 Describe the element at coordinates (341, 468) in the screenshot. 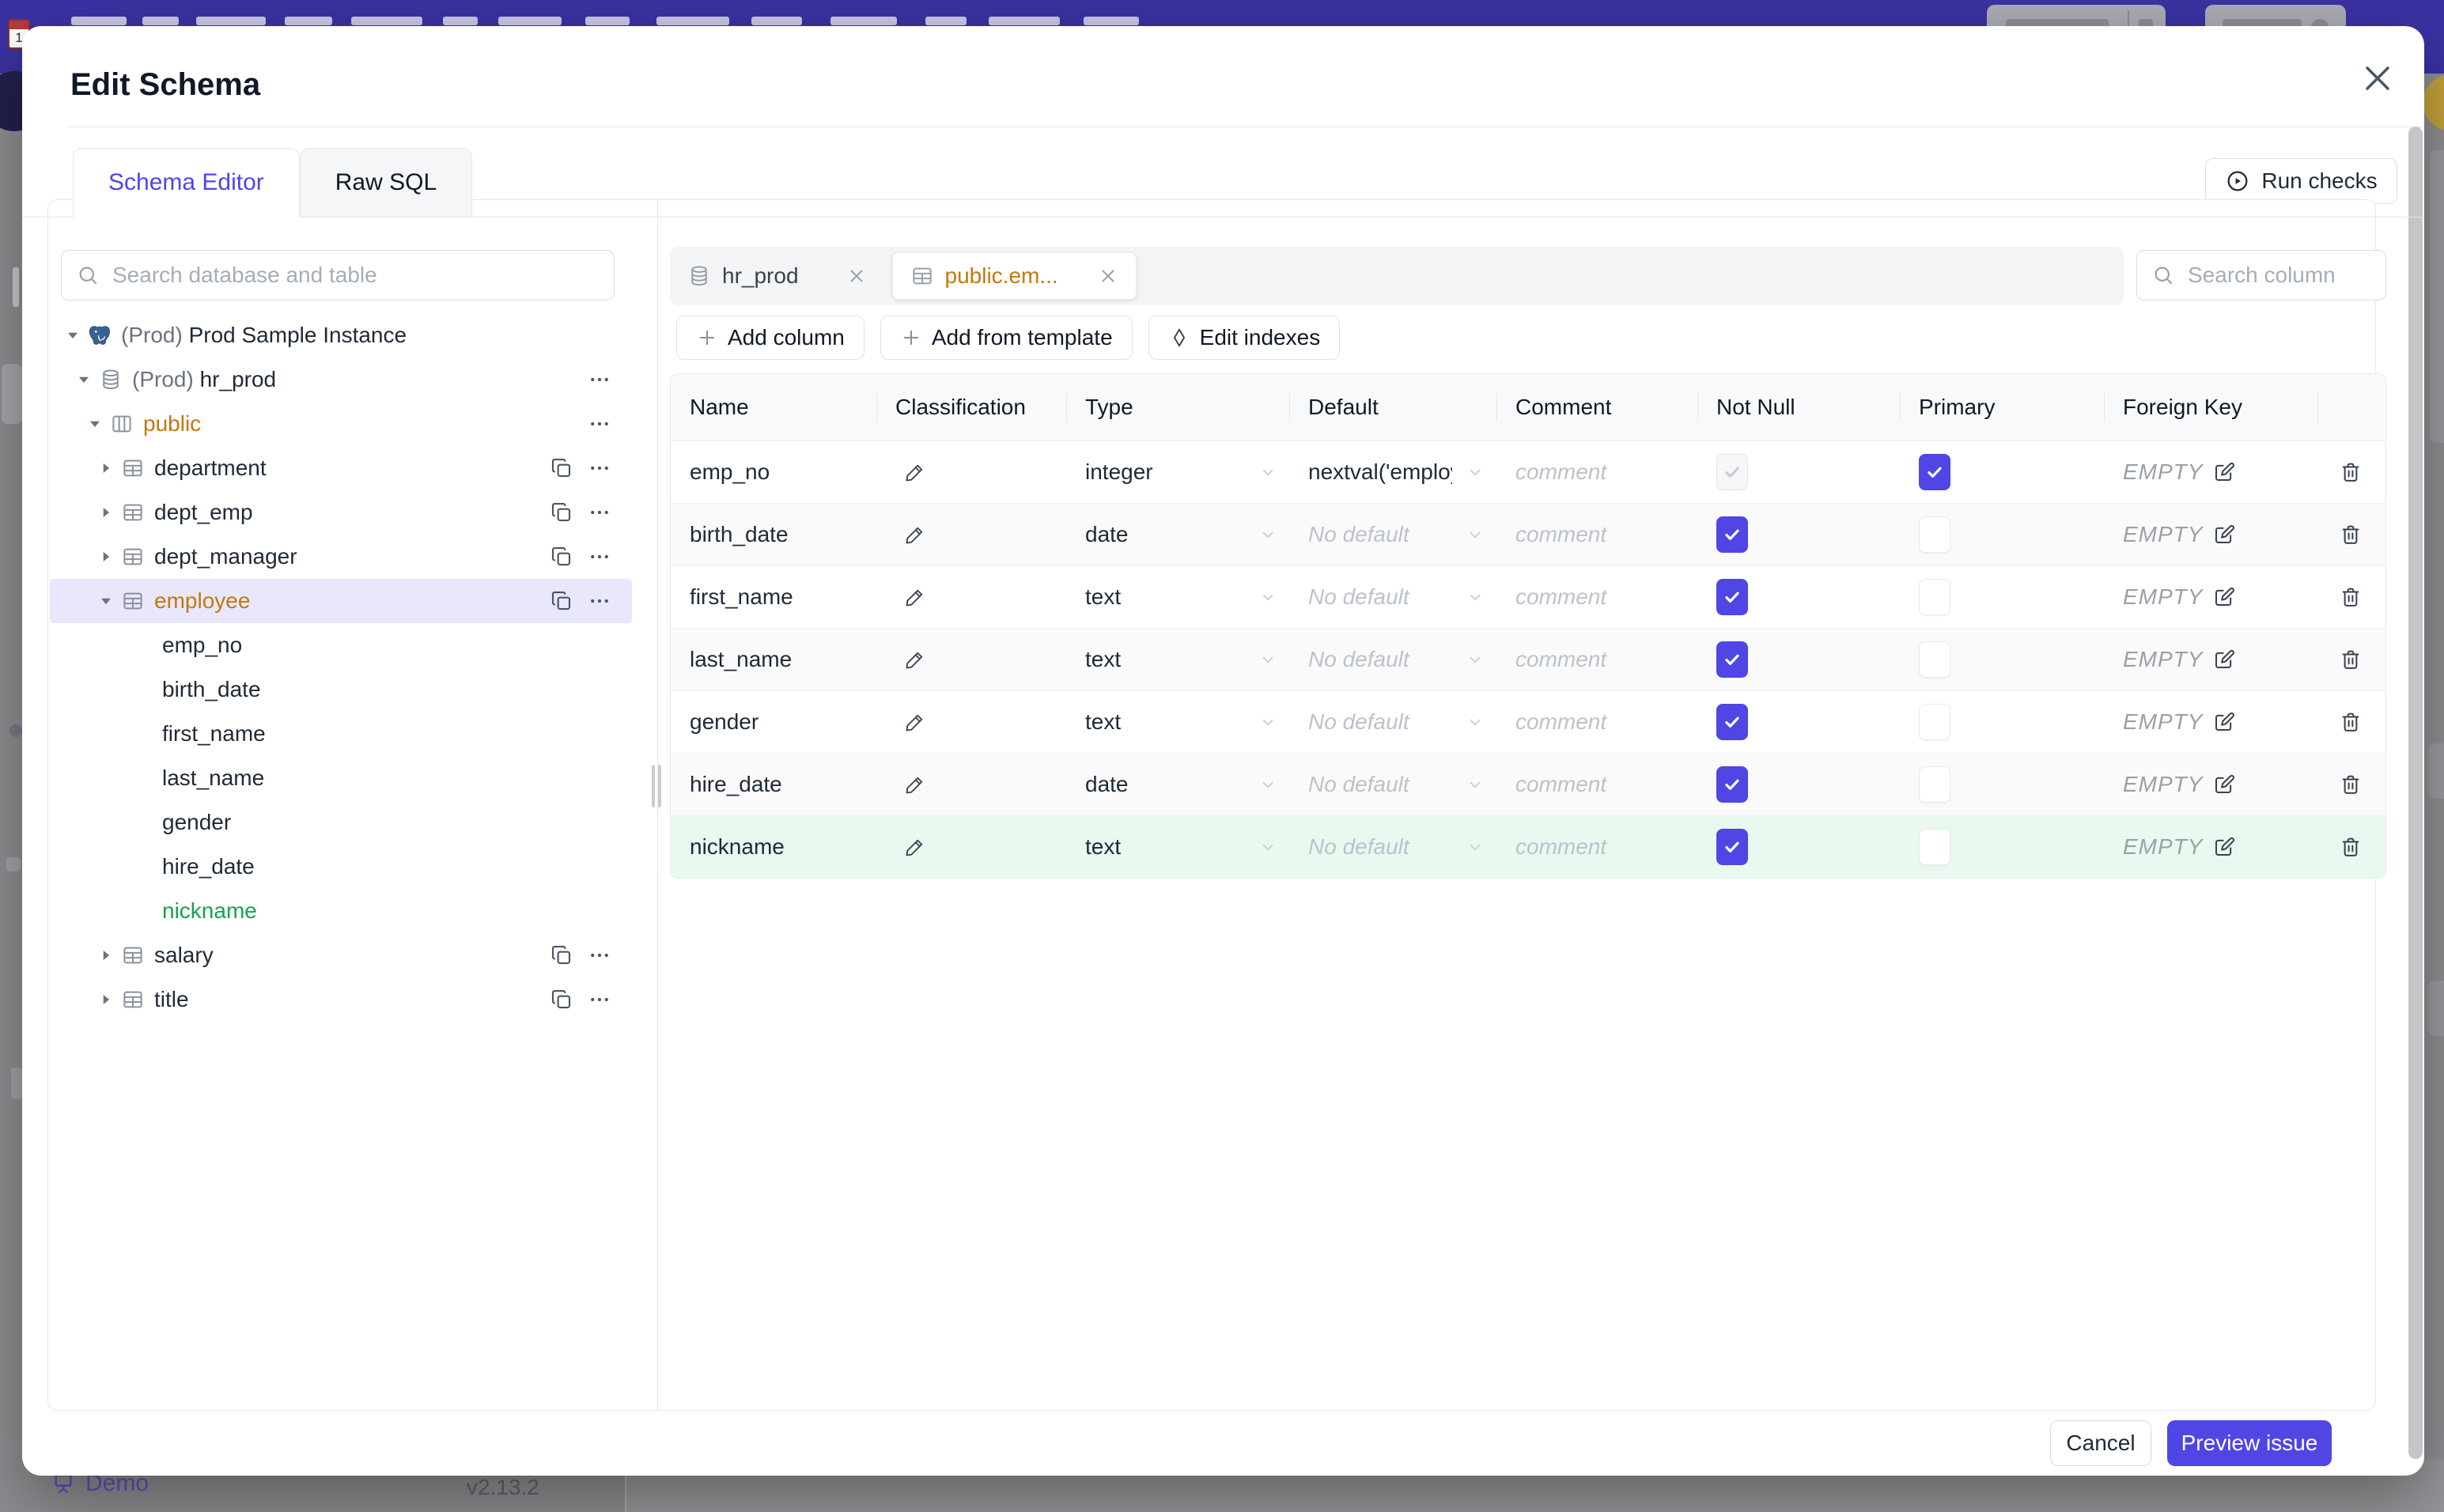

I see `tree-item-department: department` at that location.